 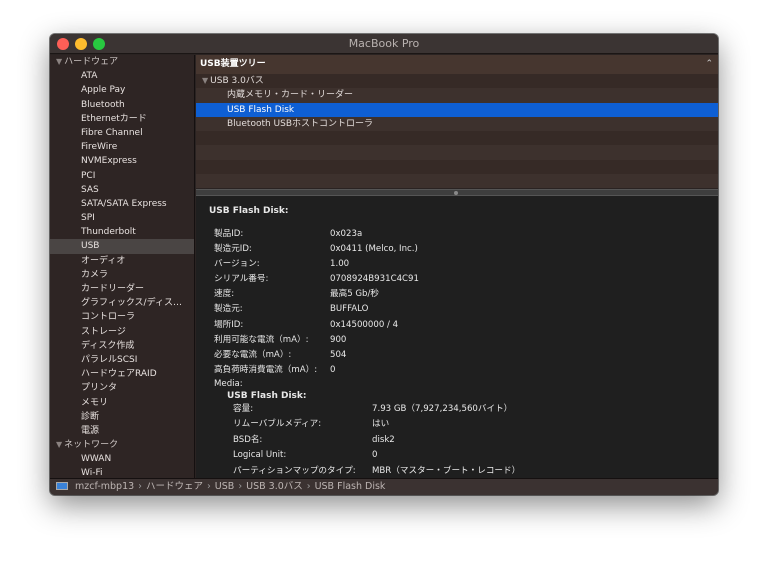 I want to click on property-row: パーティションマップのタイプ: MBR（マスター・ブート・レコード）, so click(x=463, y=471).